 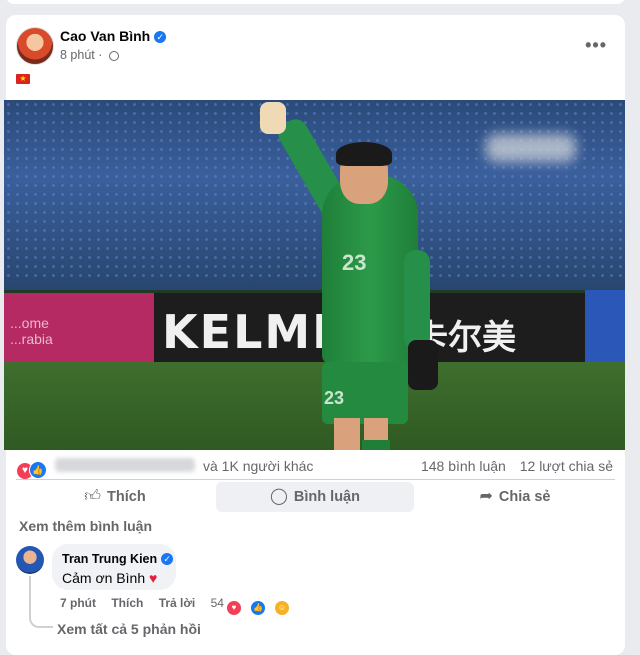 I want to click on shares-count: 12 lượt chia sẻ, so click(x=566, y=466).